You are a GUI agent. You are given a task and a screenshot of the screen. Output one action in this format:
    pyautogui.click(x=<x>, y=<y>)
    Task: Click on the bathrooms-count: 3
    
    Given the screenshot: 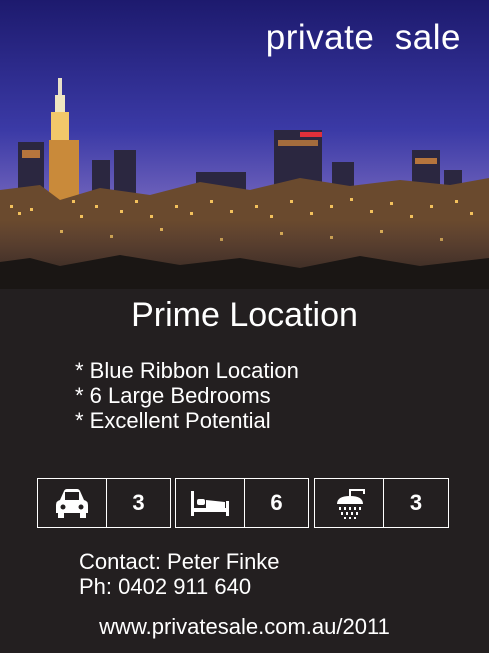 What is the action you would take?
    pyautogui.click(x=416, y=502)
    